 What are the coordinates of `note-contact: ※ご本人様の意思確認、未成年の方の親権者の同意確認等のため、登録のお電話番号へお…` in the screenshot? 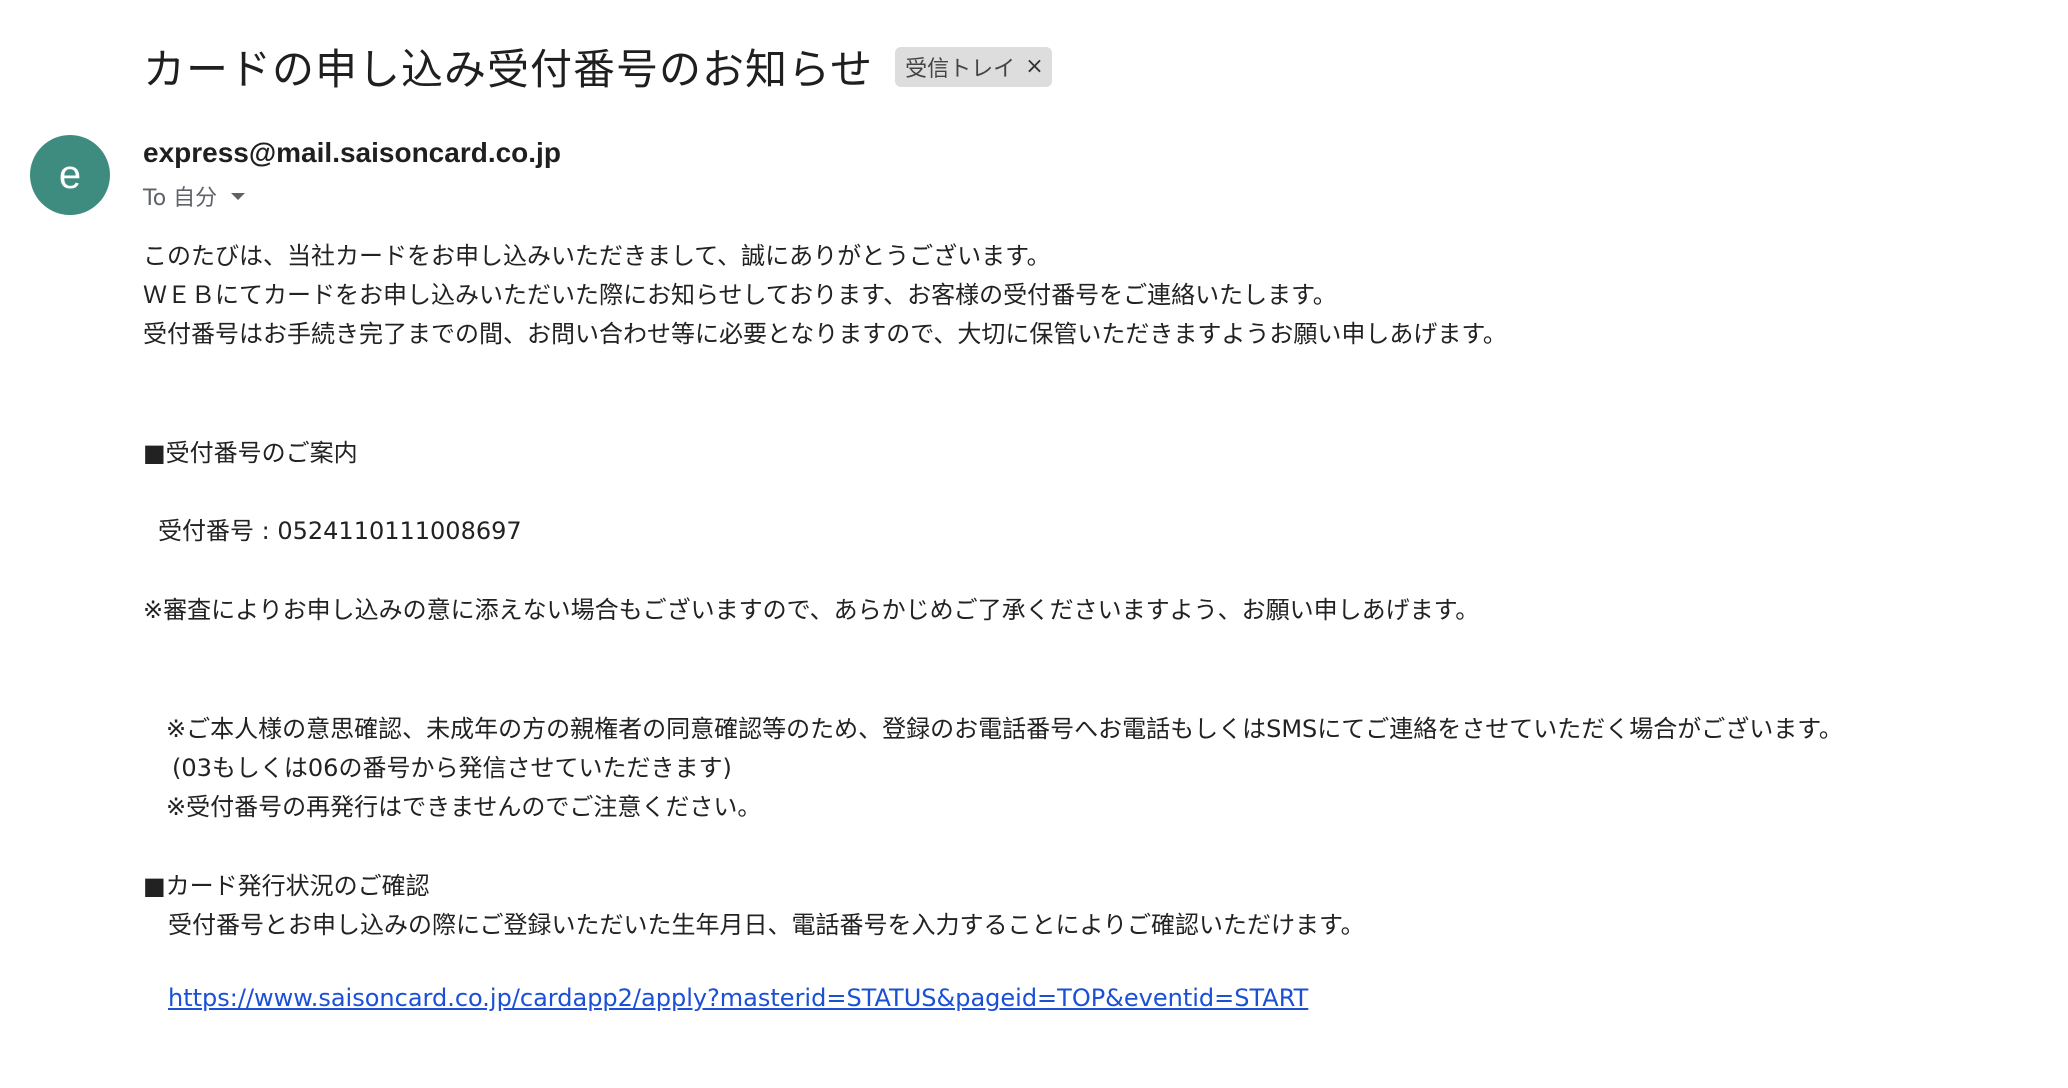 It's located at (1004, 729).